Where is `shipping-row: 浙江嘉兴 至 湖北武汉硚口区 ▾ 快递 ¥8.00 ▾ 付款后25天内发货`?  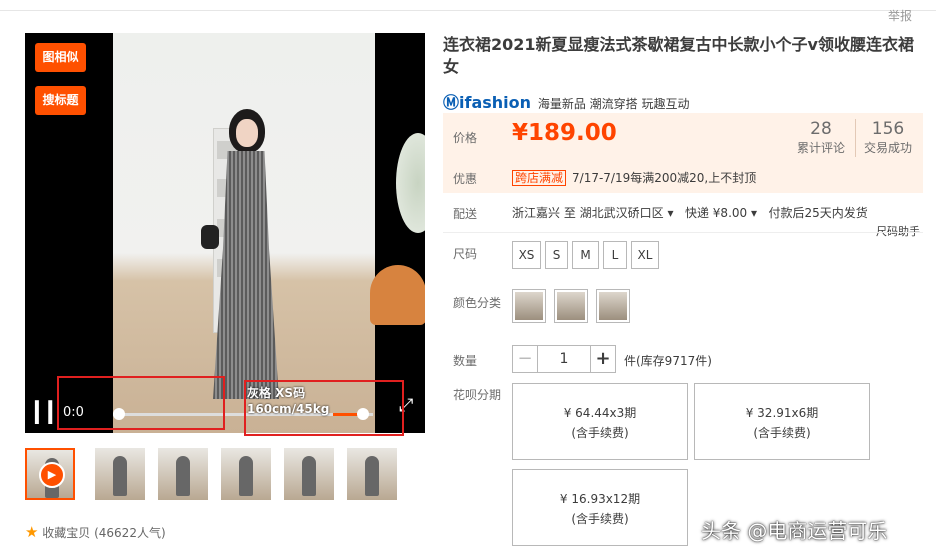
shipping-row: 浙江嘉兴 至 湖北武汉硚口区 ▾ 快递 ¥8.00 ▾ 付款后25天内发货 is located at coordinates (690, 212).